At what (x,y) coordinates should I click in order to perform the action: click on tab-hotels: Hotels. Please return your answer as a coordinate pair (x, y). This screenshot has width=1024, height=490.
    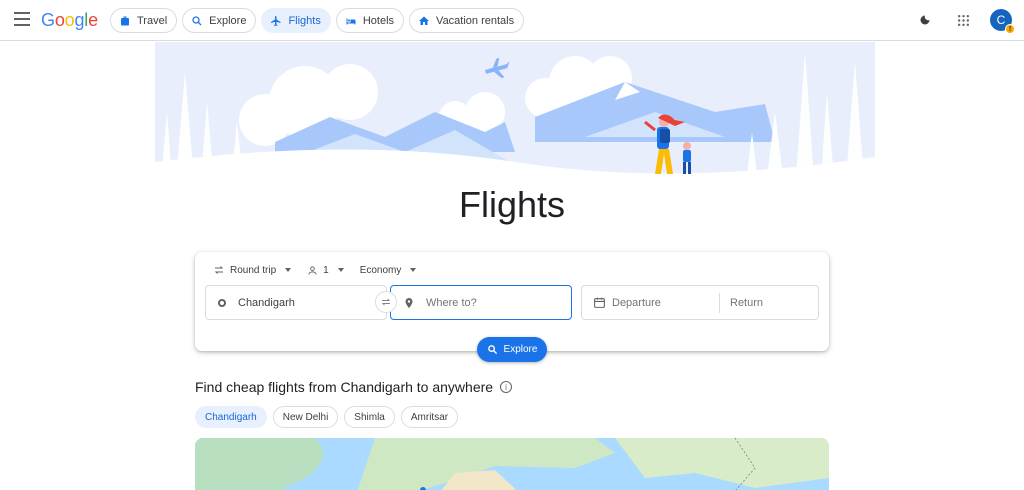
    Looking at the image, I should click on (370, 20).